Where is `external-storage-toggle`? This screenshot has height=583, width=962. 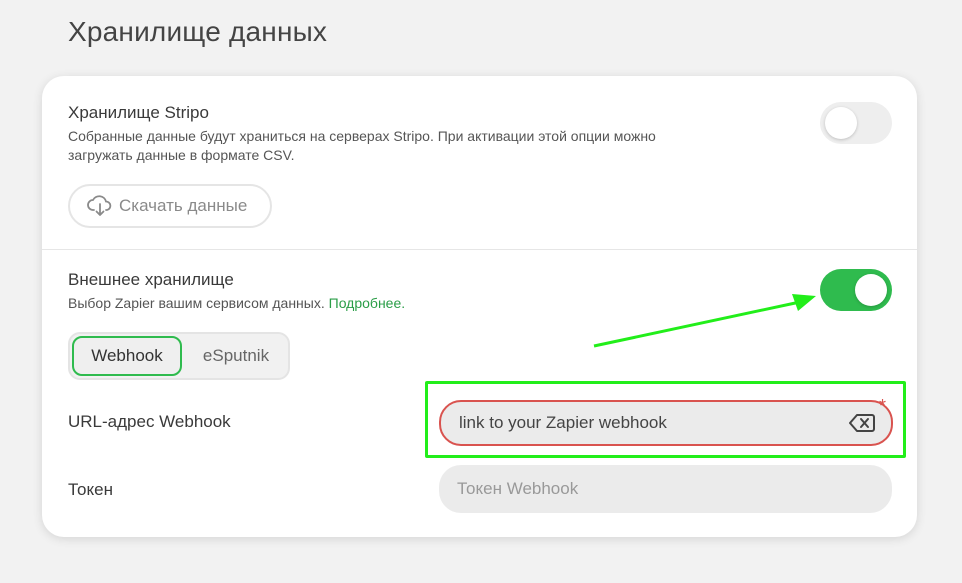 external-storage-toggle is located at coordinates (856, 290).